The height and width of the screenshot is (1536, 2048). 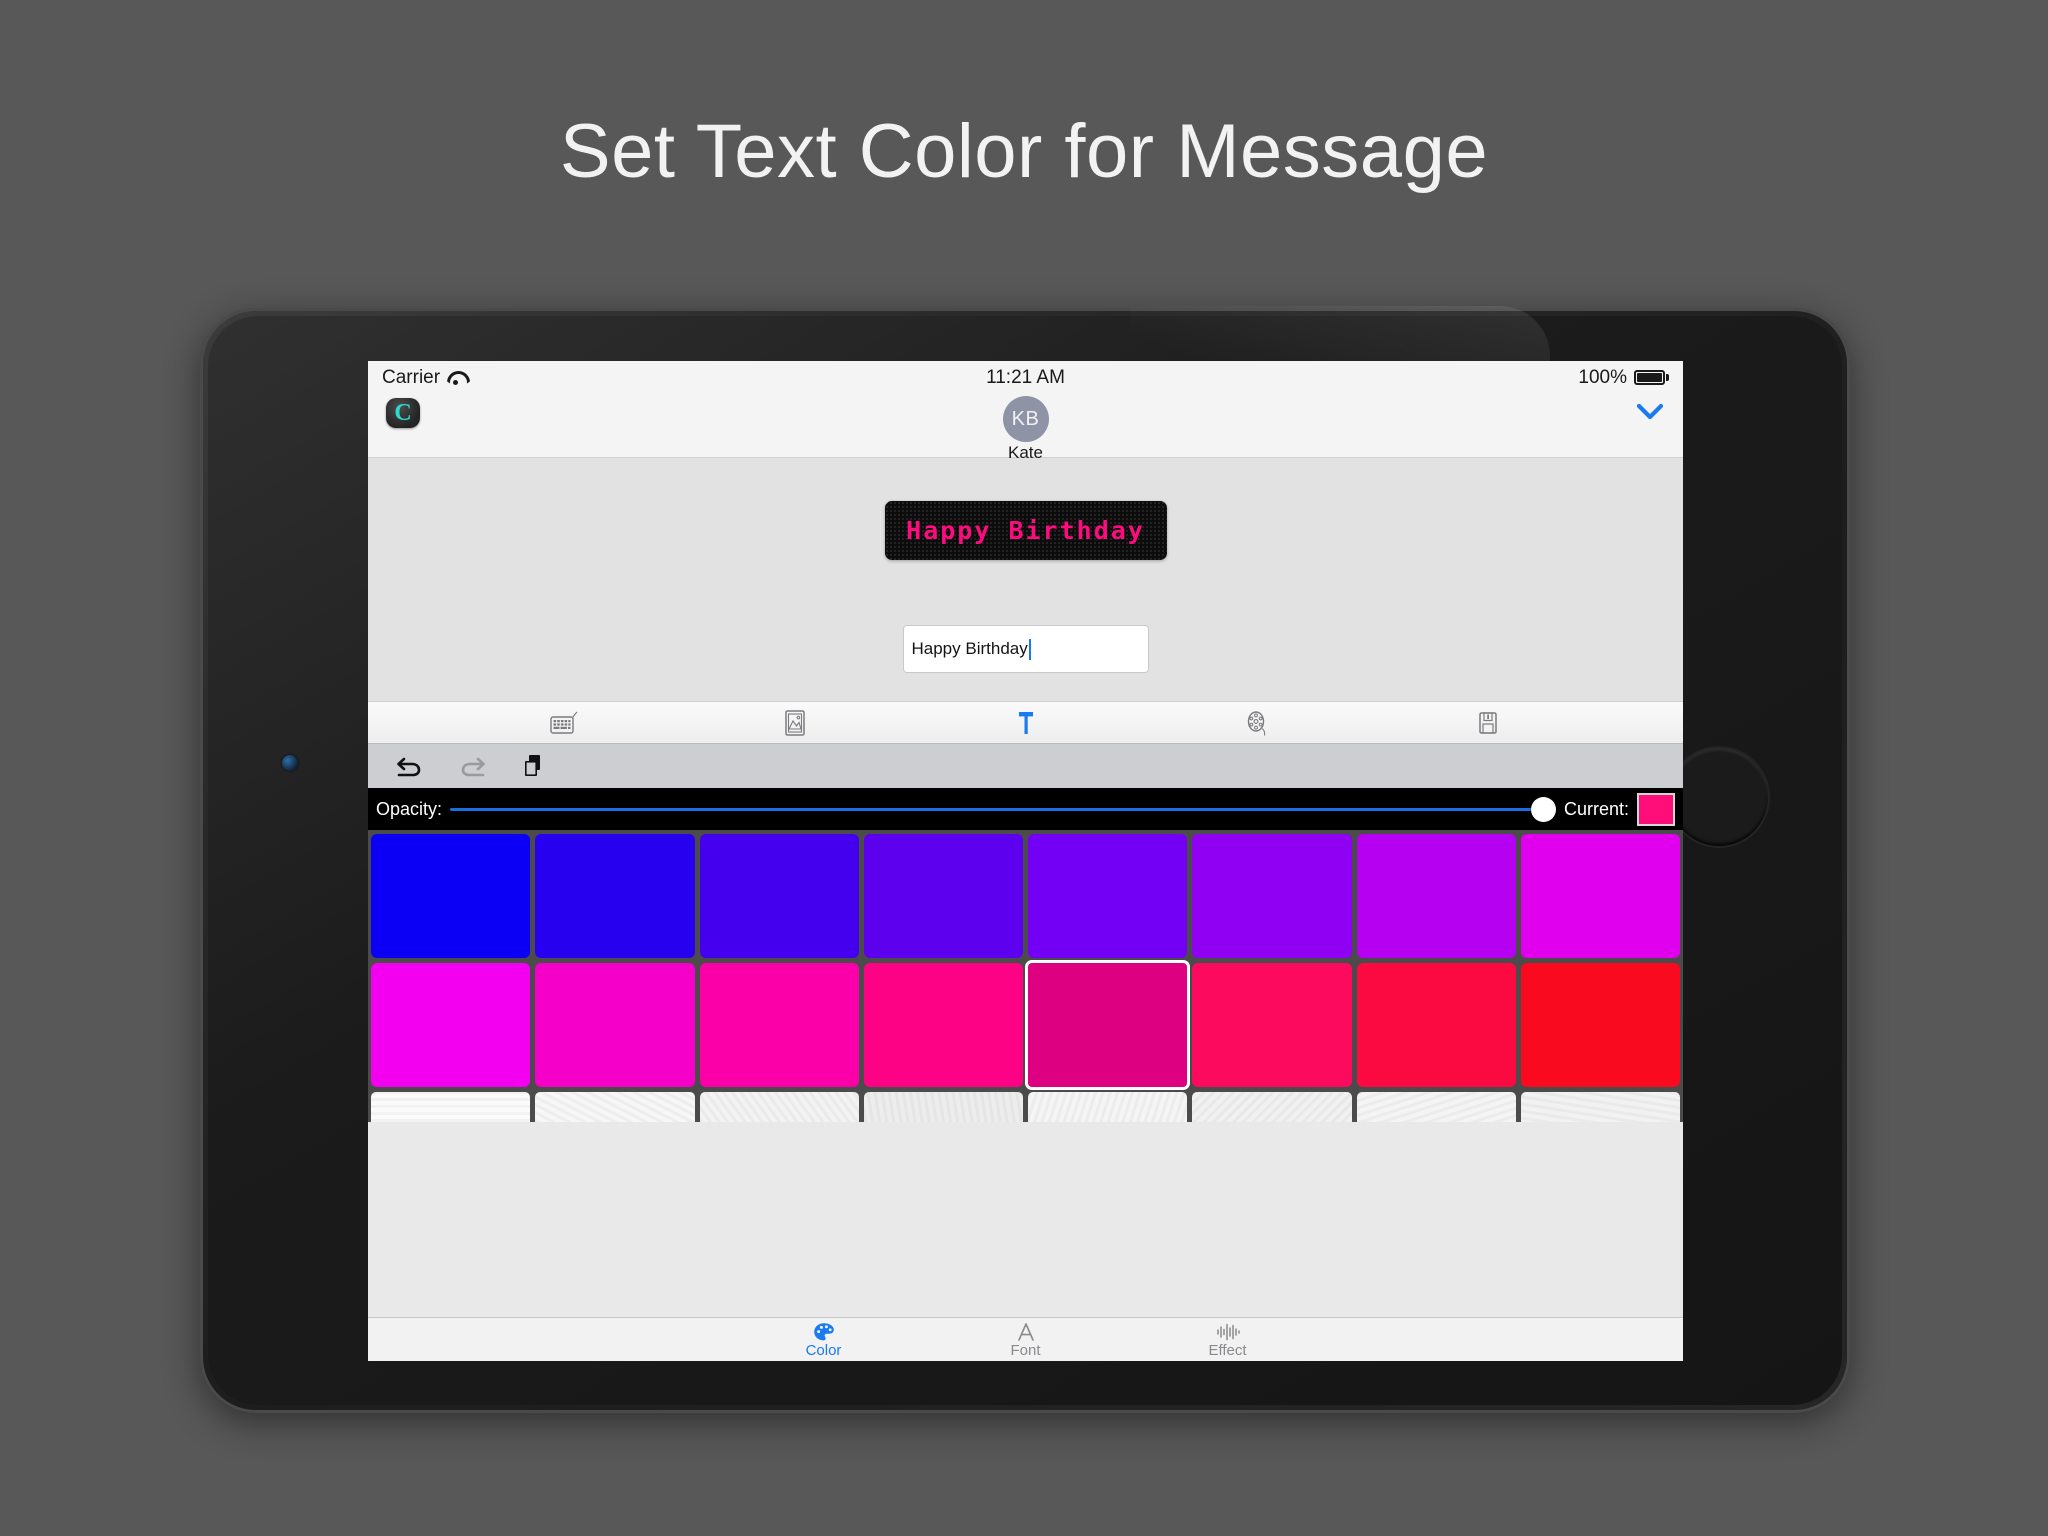 I want to click on message-preview: Happy Birthday, so click(x=1025, y=530).